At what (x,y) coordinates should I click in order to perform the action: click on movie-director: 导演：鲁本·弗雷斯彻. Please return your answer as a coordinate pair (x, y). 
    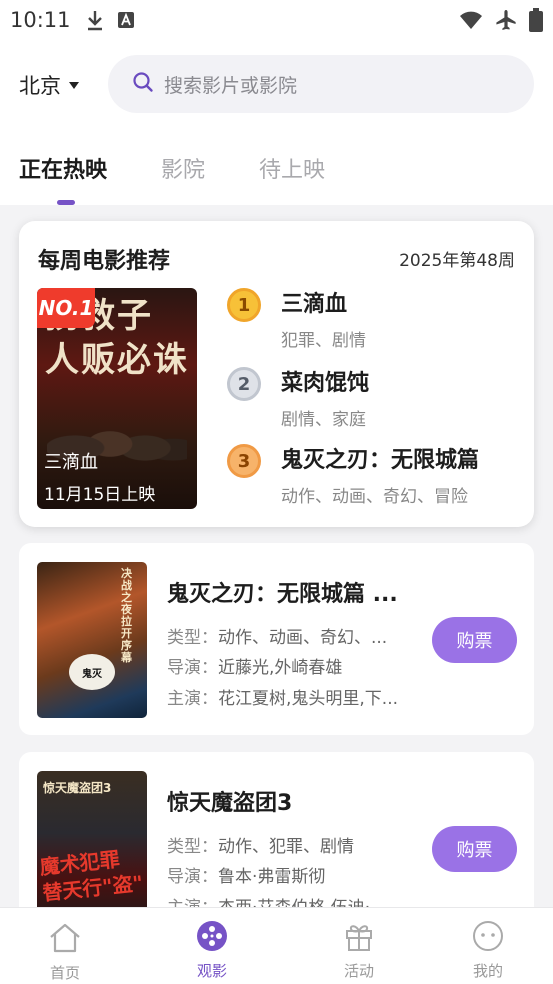
    Looking at the image, I should click on (246, 877).